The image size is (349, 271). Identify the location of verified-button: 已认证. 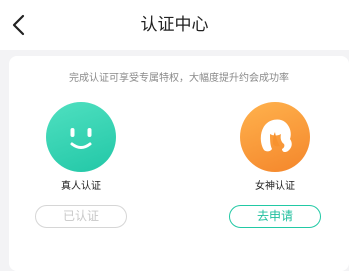
(81, 216).